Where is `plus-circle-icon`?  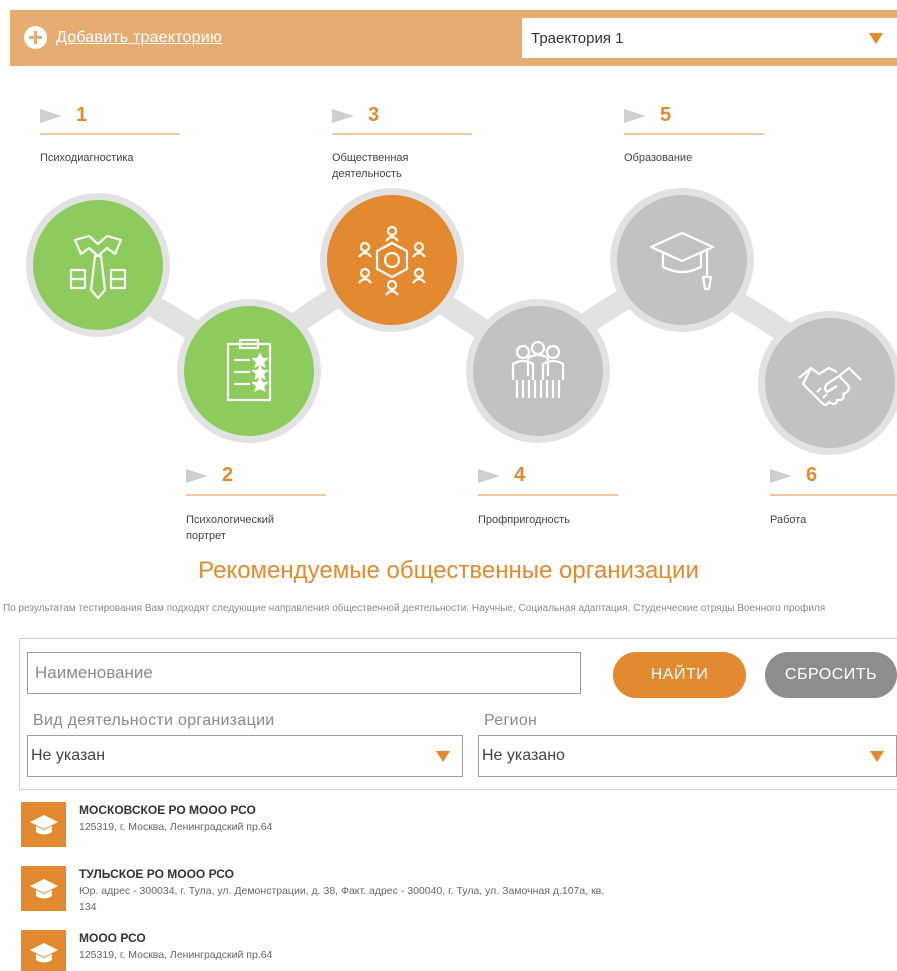 plus-circle-icon is located at coordinates (35, 37).